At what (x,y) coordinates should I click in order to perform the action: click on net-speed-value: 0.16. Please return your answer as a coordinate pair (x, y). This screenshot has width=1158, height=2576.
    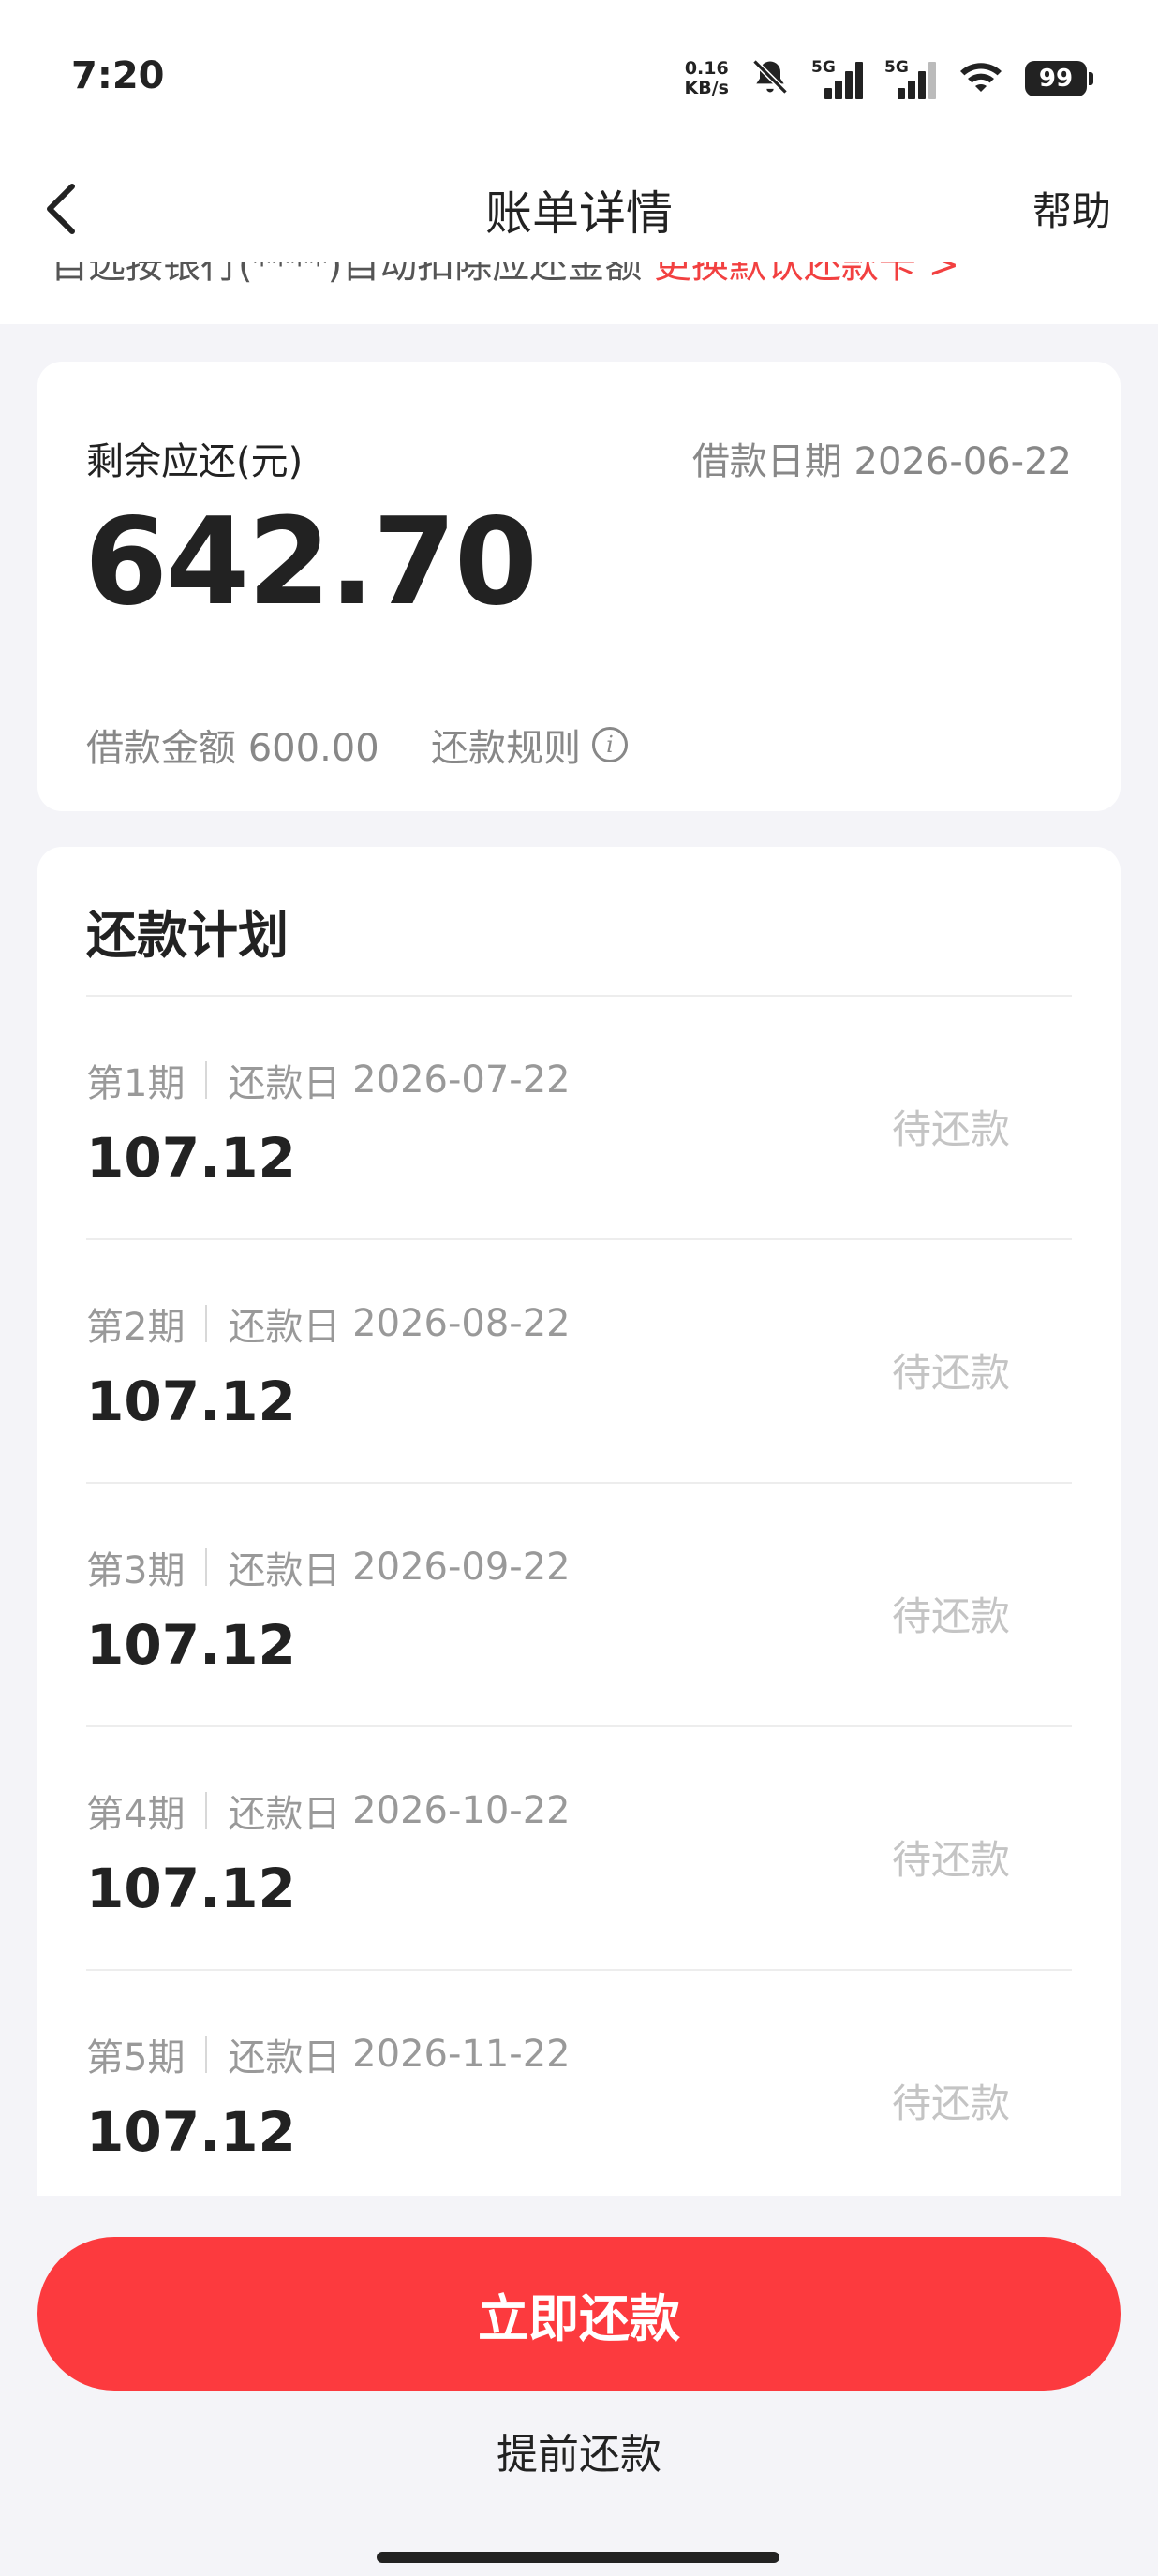
    Looking at the image, I should click on (707, 68).